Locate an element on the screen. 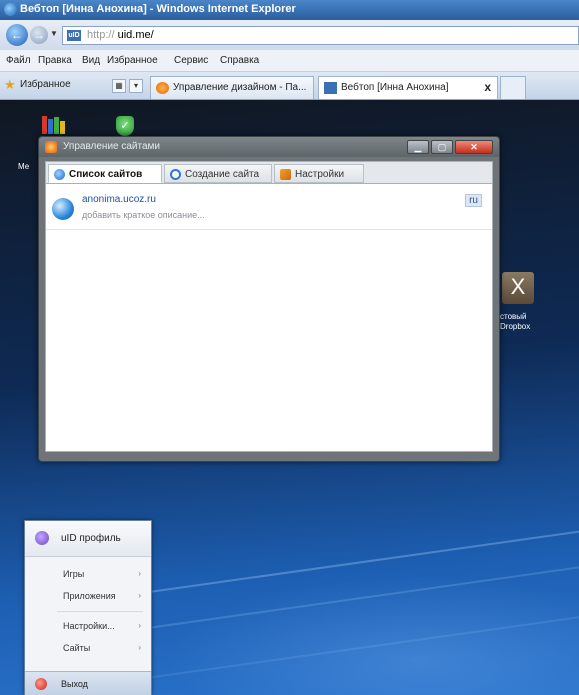 This screenshot has height=695, width=579. create-site-icon is located at coordinates (175, 174).